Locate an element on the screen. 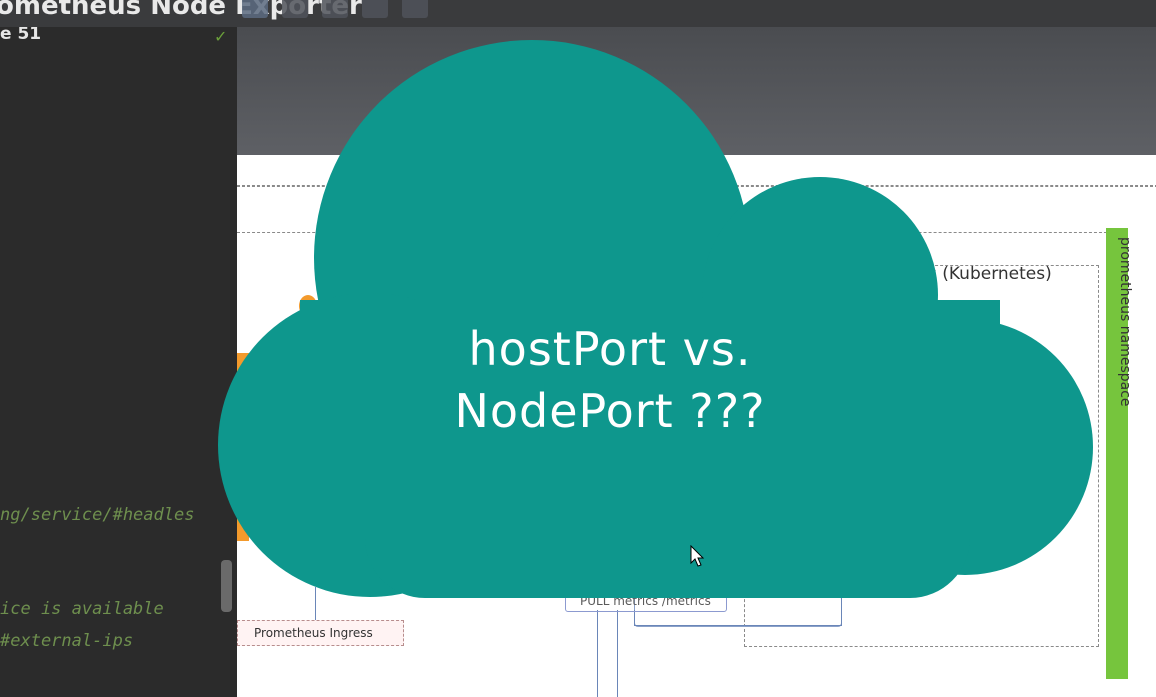 Image resolution: width=1156 pixels, height=697 pixels. editor-scrollbar is located at coordinates (226, 586).